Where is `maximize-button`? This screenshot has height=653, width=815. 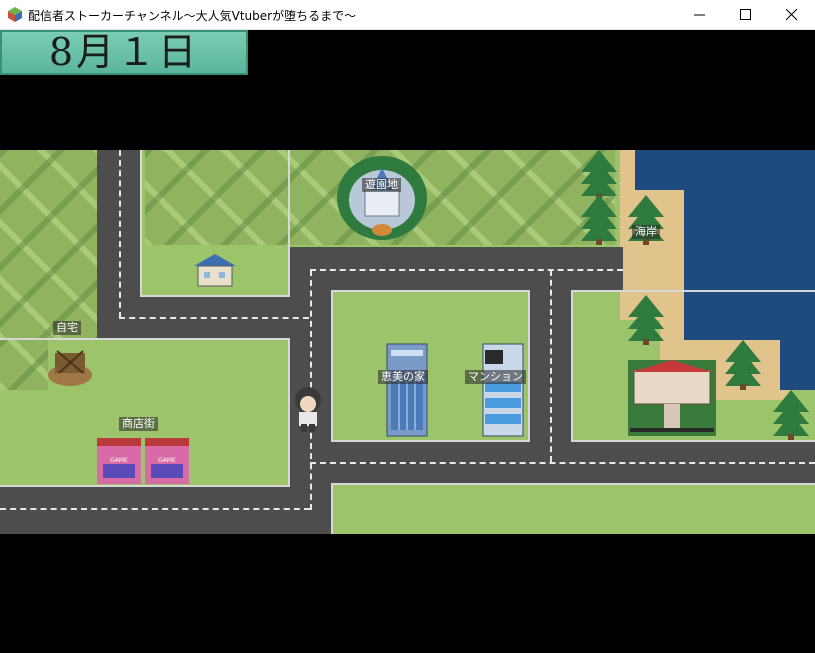
maximize-button is located at coordinates (746, 15).